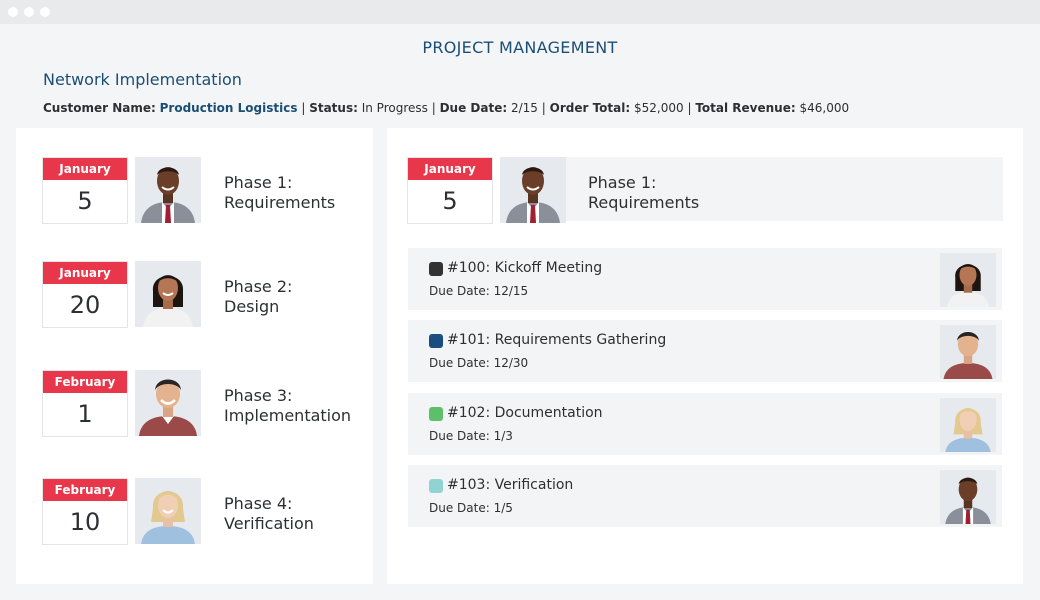 The image size is (1040, 600). Describe the element at coordinates (520, 12) in the screenshot. I see `window-titlebar` at that location.